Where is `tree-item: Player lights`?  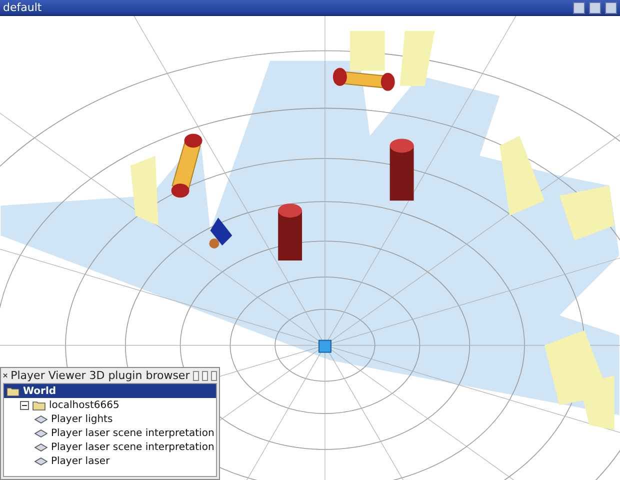 tree-item: Player lights is located at coordinates (110, 419).